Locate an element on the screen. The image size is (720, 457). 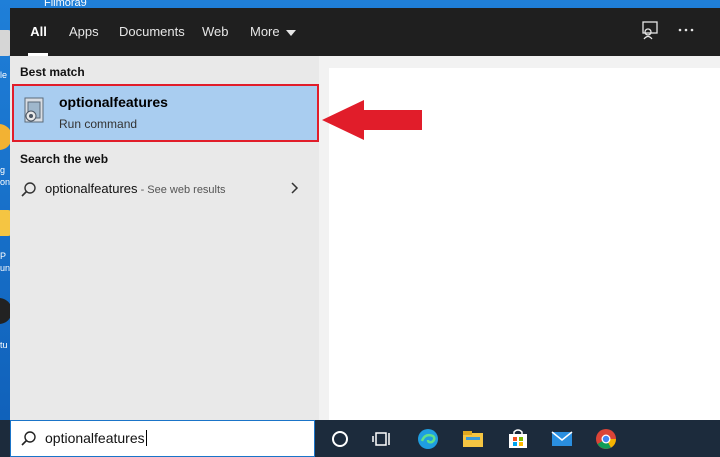
edge-icon is located at coordinates (428, 439).